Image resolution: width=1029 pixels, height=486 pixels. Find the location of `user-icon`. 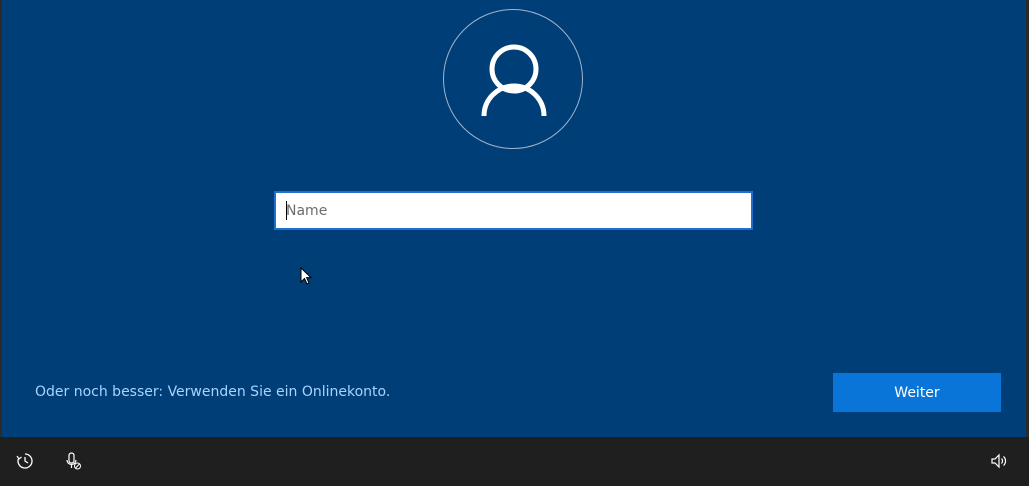

user-icon is located at coordinates (514, 80).